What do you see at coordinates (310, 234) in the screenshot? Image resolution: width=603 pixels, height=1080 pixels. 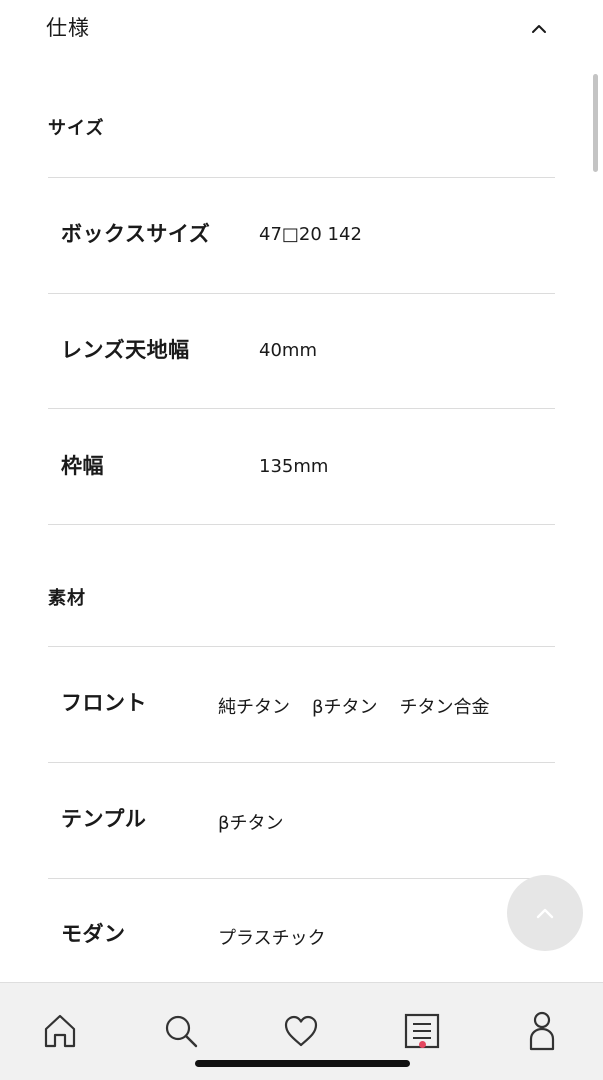 I see `spec-value-box-size: 47□20 142` at bounding box center [310, 234].